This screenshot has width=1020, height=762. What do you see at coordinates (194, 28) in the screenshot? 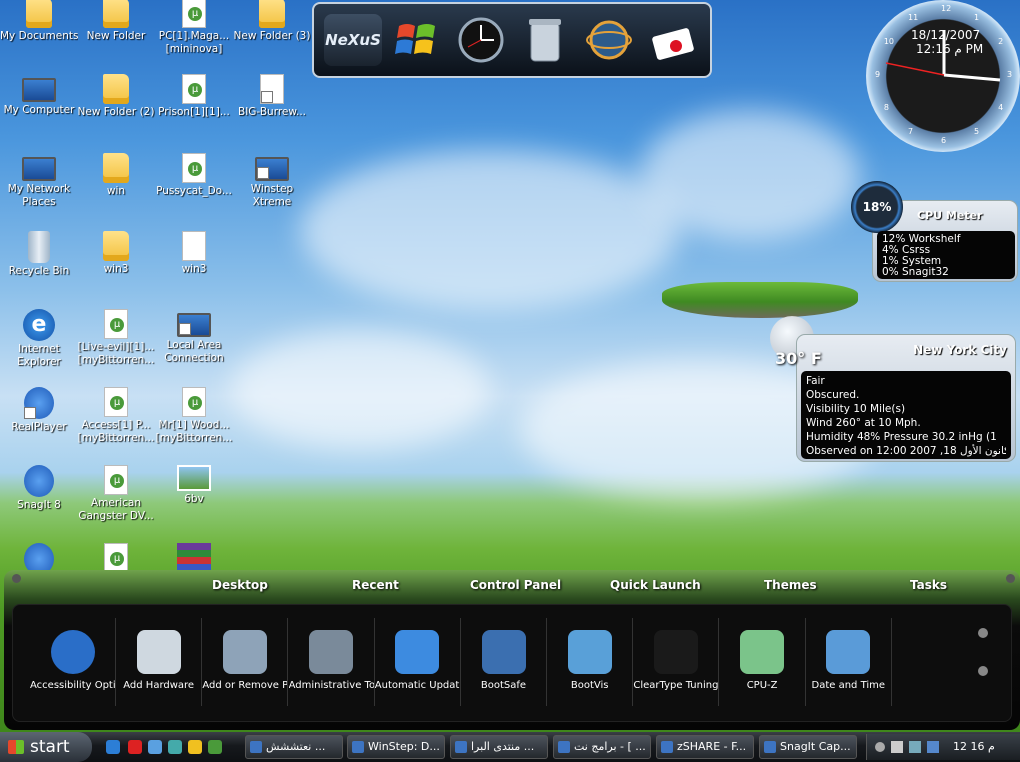
I see `desktop-icon: µ PC[1].Maga... [mininova]` at bounding box center [194, 28].